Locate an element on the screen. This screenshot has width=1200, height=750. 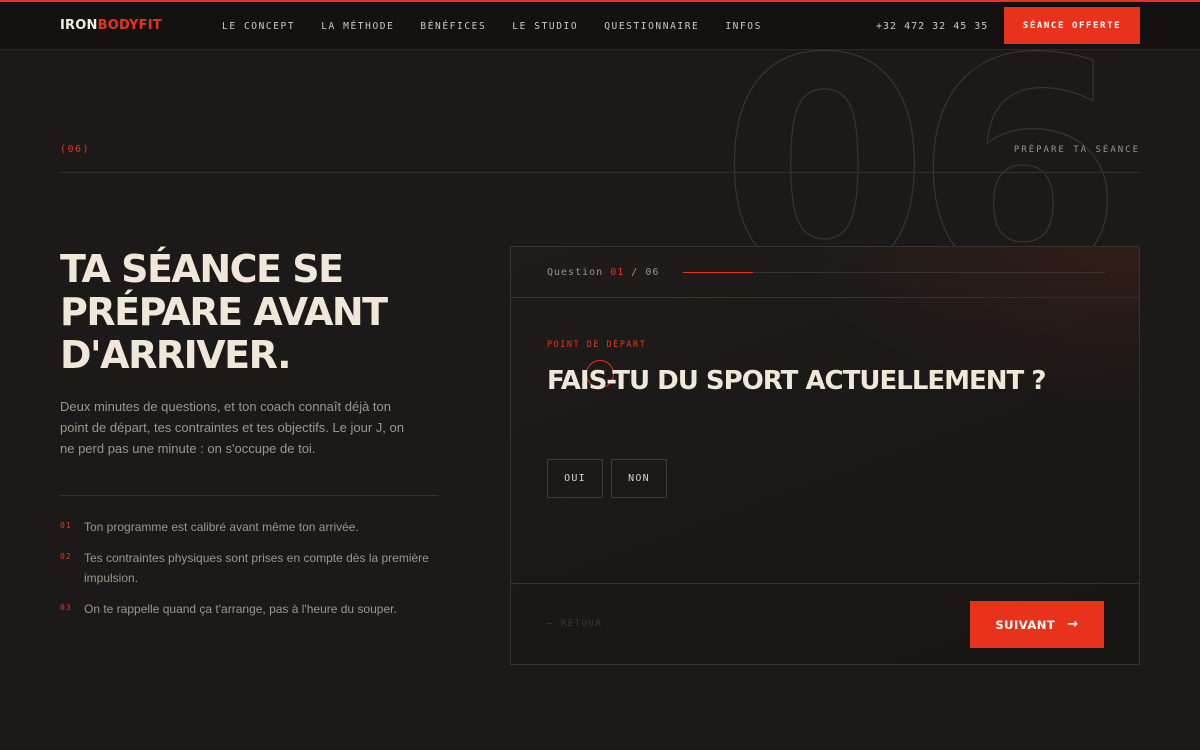
list-item-number: 01 is located at coordinates (66, 525).